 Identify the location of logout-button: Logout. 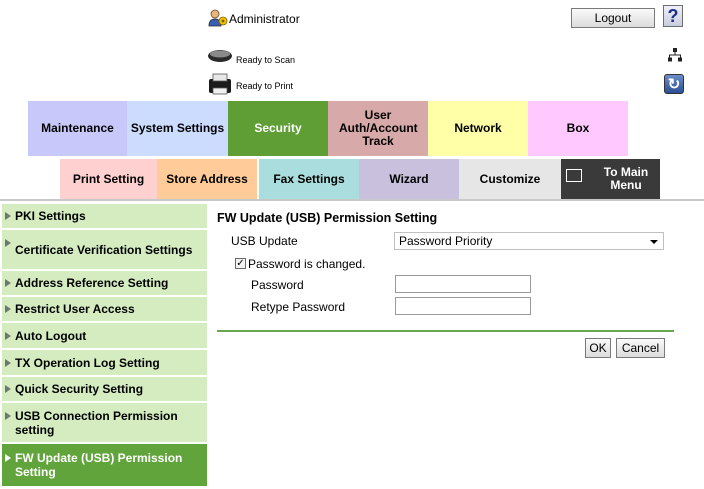
(613, 18).